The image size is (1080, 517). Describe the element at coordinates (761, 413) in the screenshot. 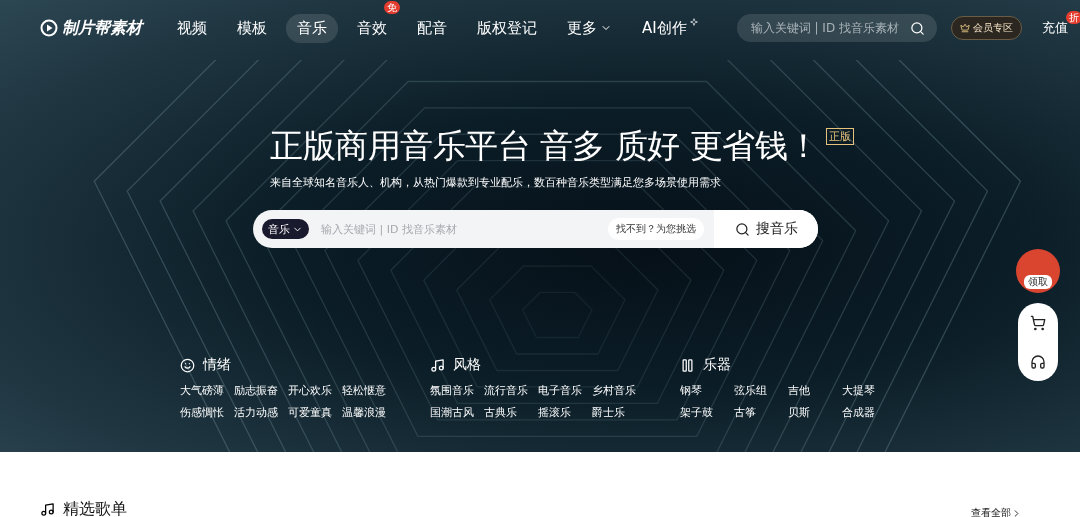

I see `category-tag: 古筝` at that location.